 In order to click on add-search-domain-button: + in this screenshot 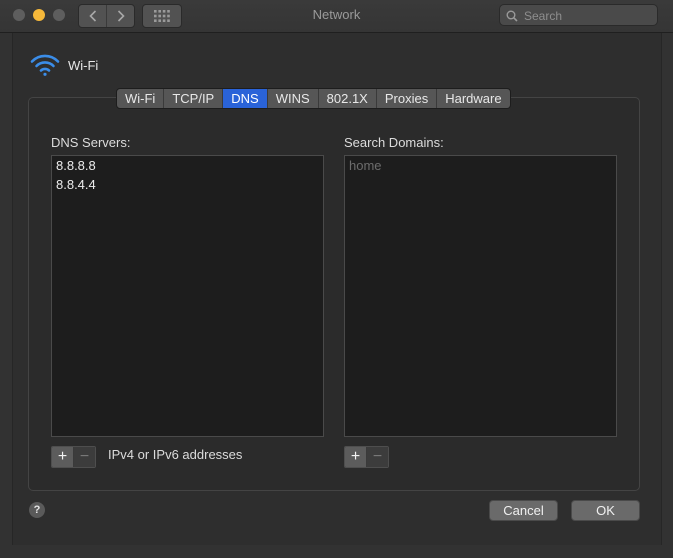, I will do `click(356, 457)`.